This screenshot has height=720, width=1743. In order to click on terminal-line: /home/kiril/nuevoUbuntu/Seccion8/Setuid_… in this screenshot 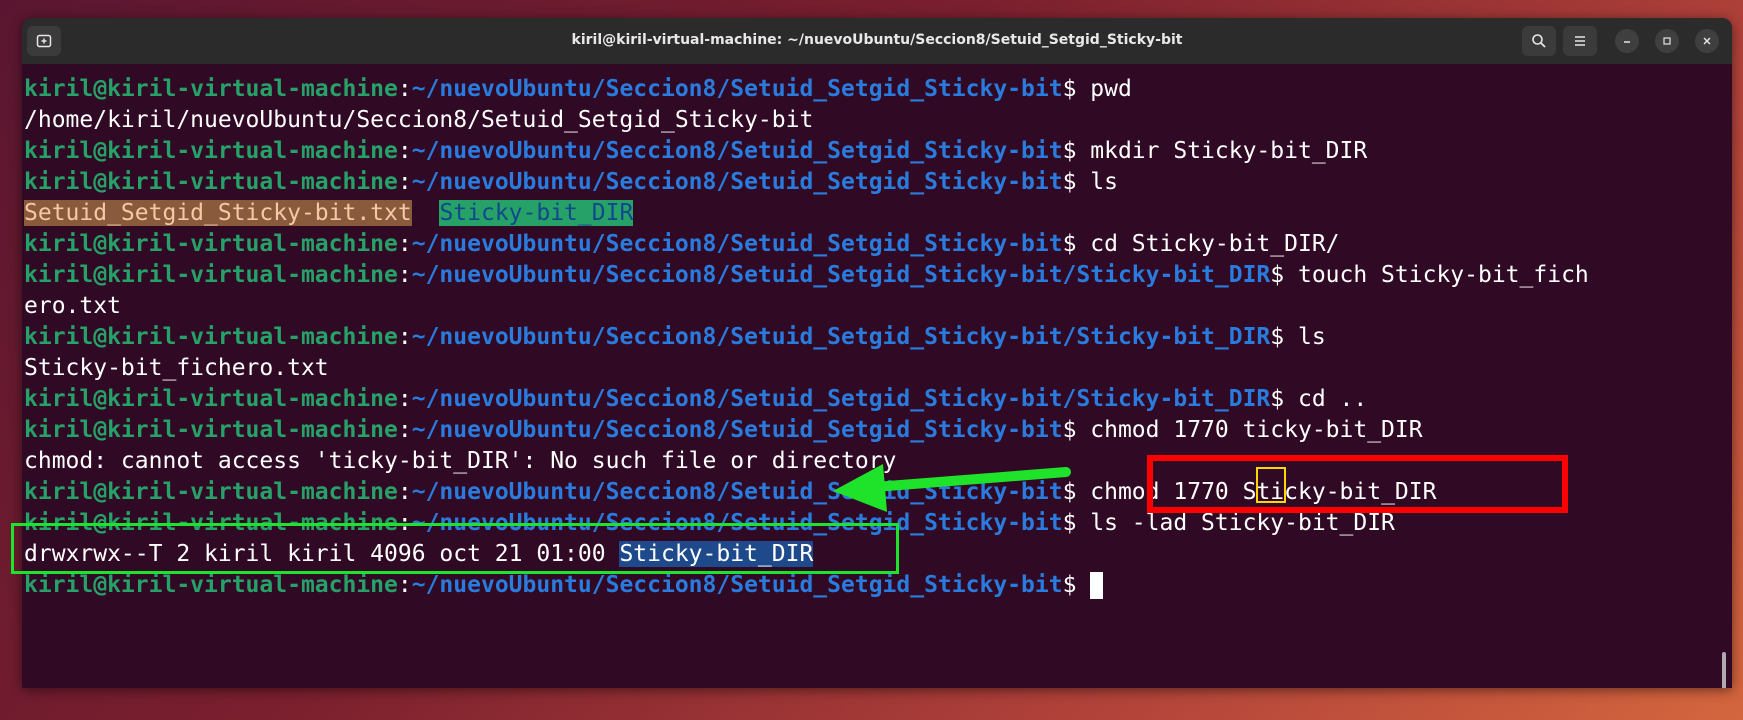, I will do `click(419, 120)`.